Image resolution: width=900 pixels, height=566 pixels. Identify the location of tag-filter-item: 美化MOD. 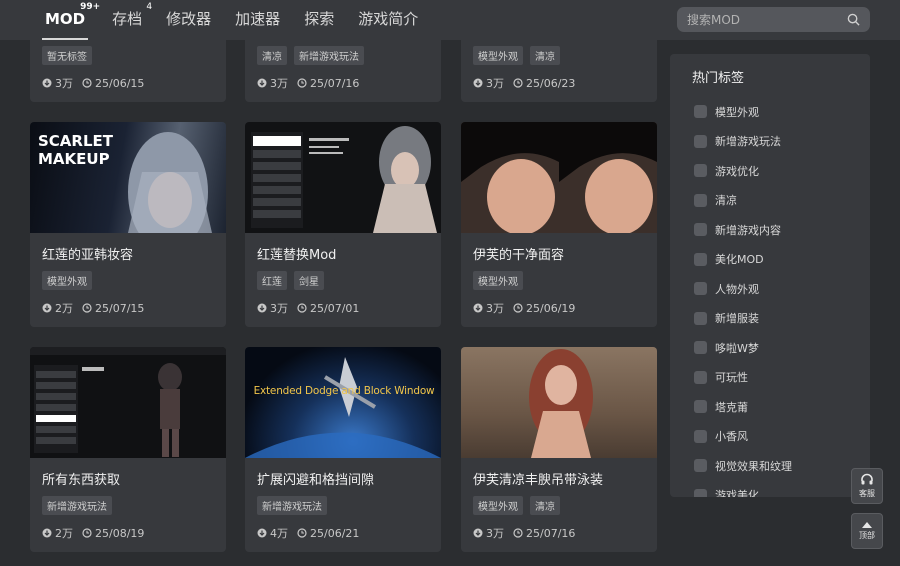
(743, 260).